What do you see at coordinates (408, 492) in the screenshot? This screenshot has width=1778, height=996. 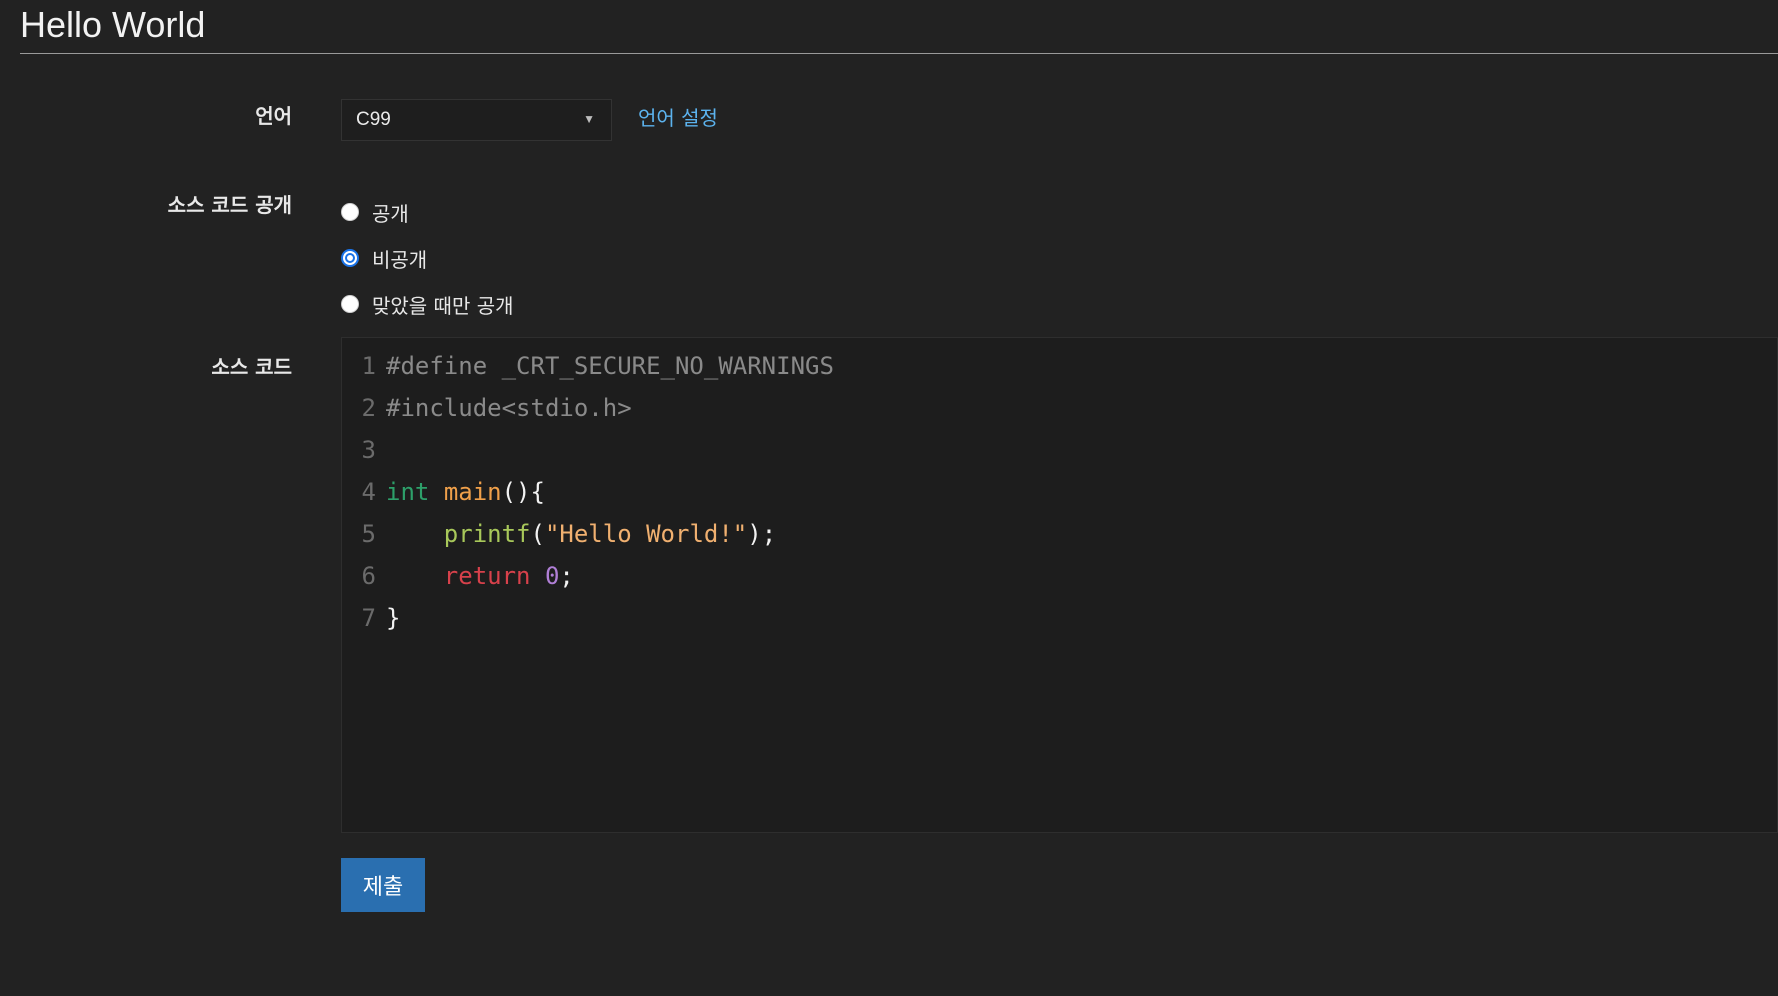 I see `code-token-type: int` at bounding box center [408, 492].